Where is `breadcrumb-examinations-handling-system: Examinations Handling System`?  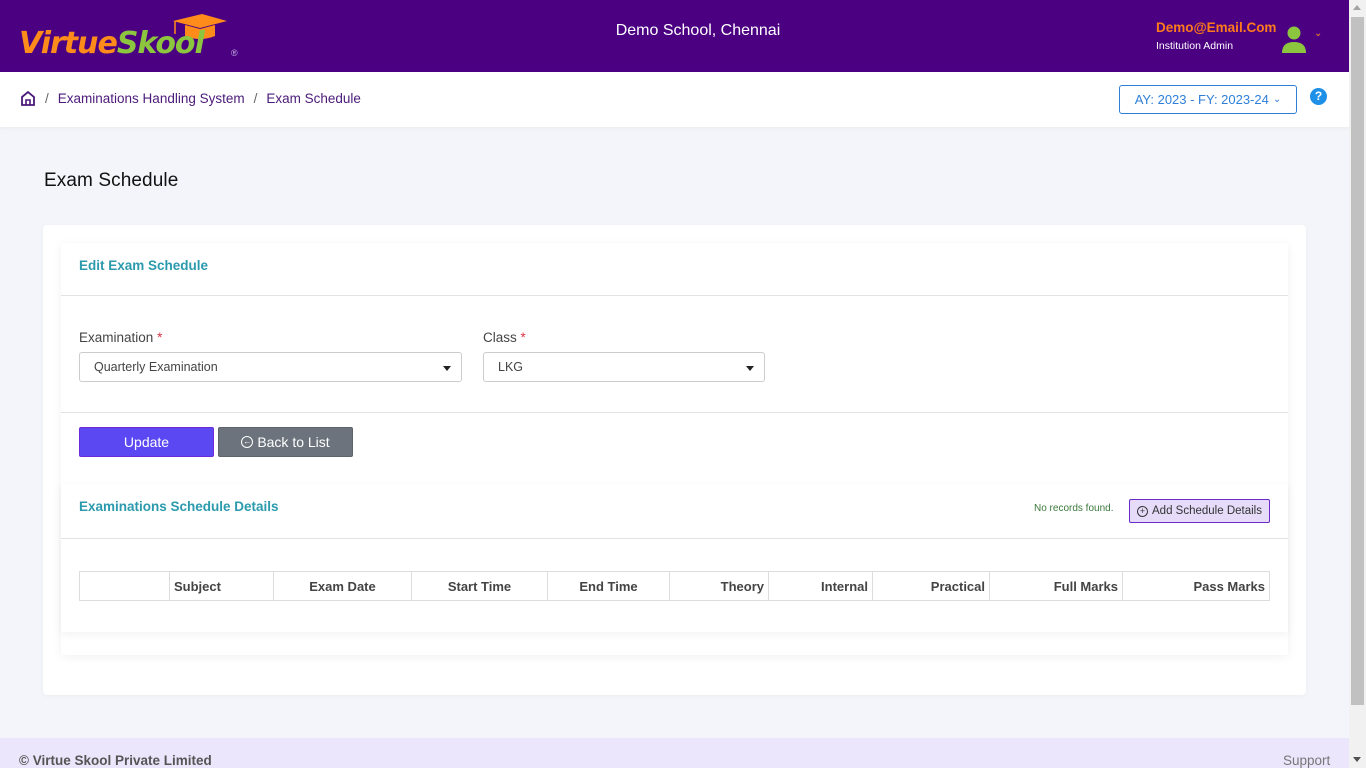 breadcrumb-examinations-handling-system: Examinations Handling System is located at coordinates (151, 98).